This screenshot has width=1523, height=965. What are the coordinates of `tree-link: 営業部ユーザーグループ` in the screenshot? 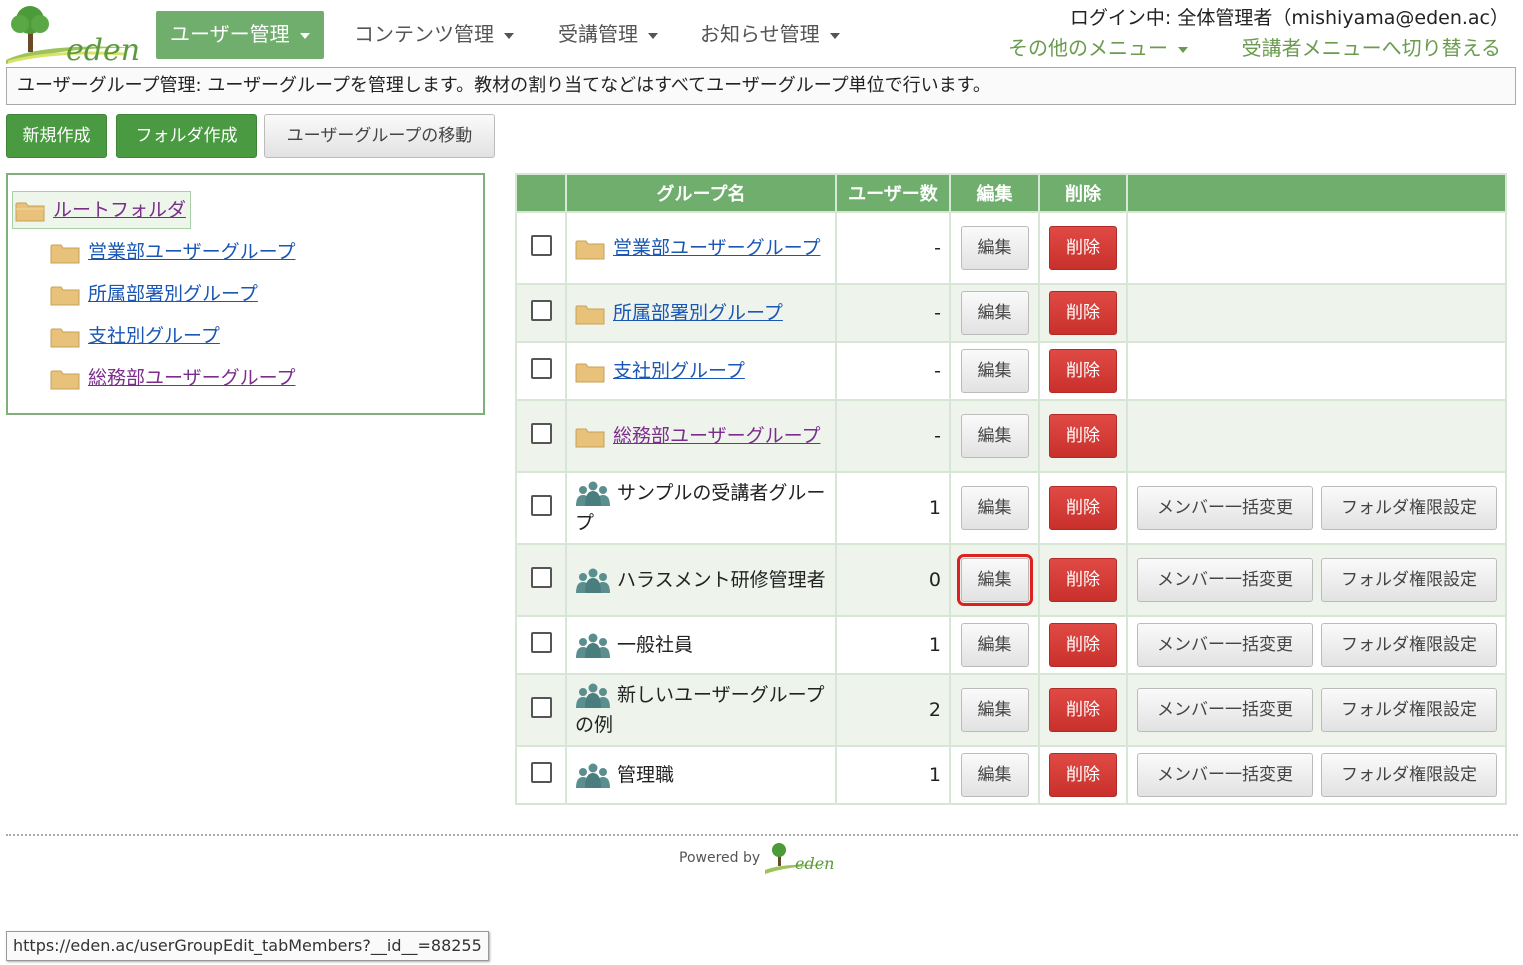 It's located at (191, 252).